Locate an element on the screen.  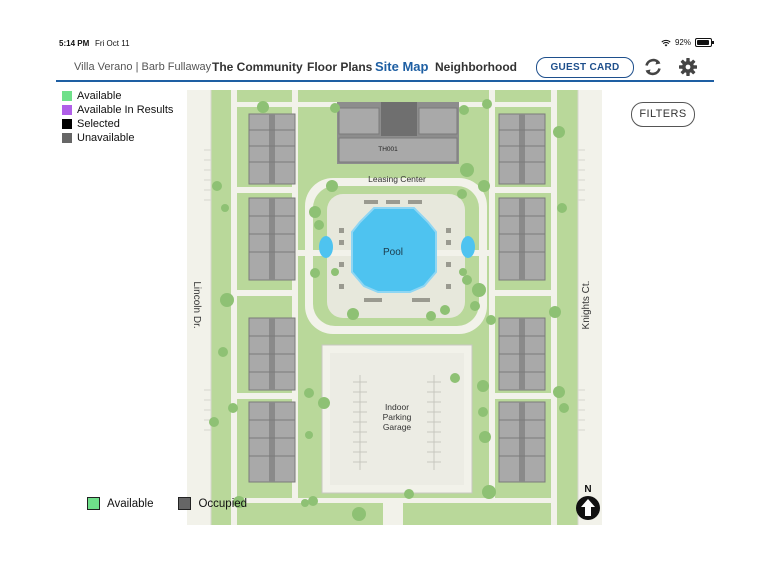
property-name: Villa Verano | Barb Fullaway is located at coordinates (143, 67).